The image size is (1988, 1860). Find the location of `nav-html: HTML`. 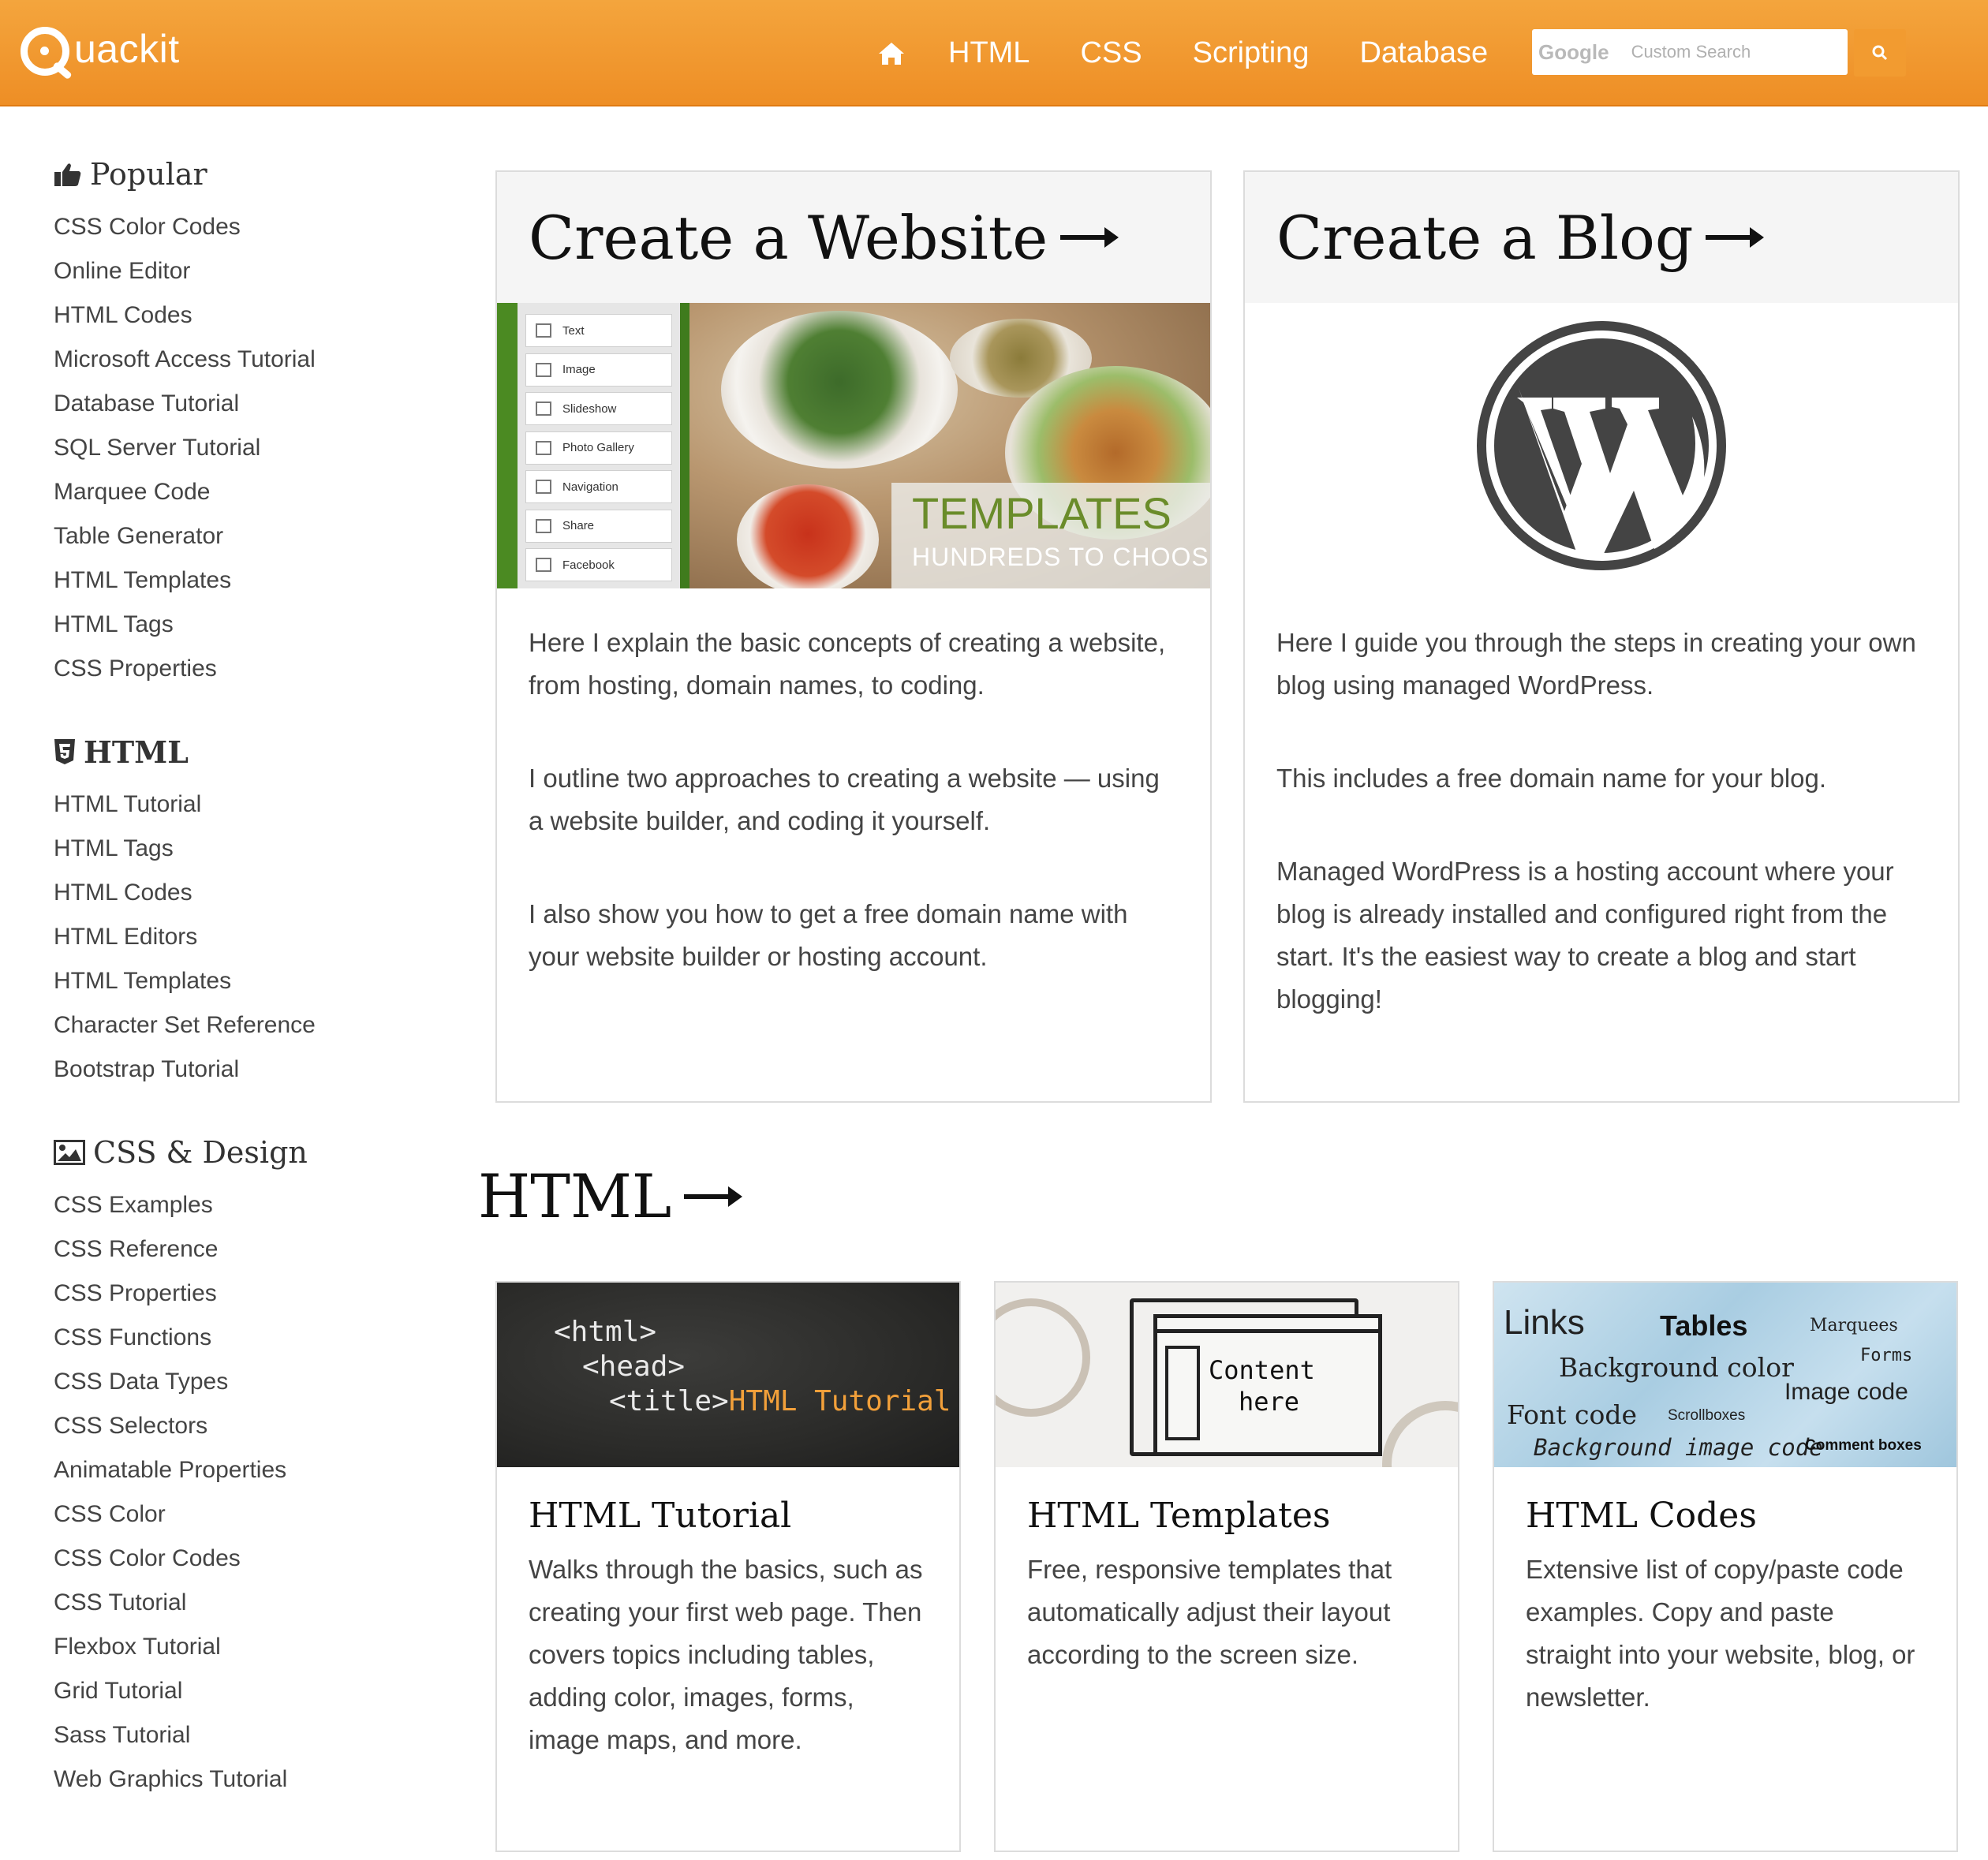

nav-html: HTML is located at coordinates (989, 53).